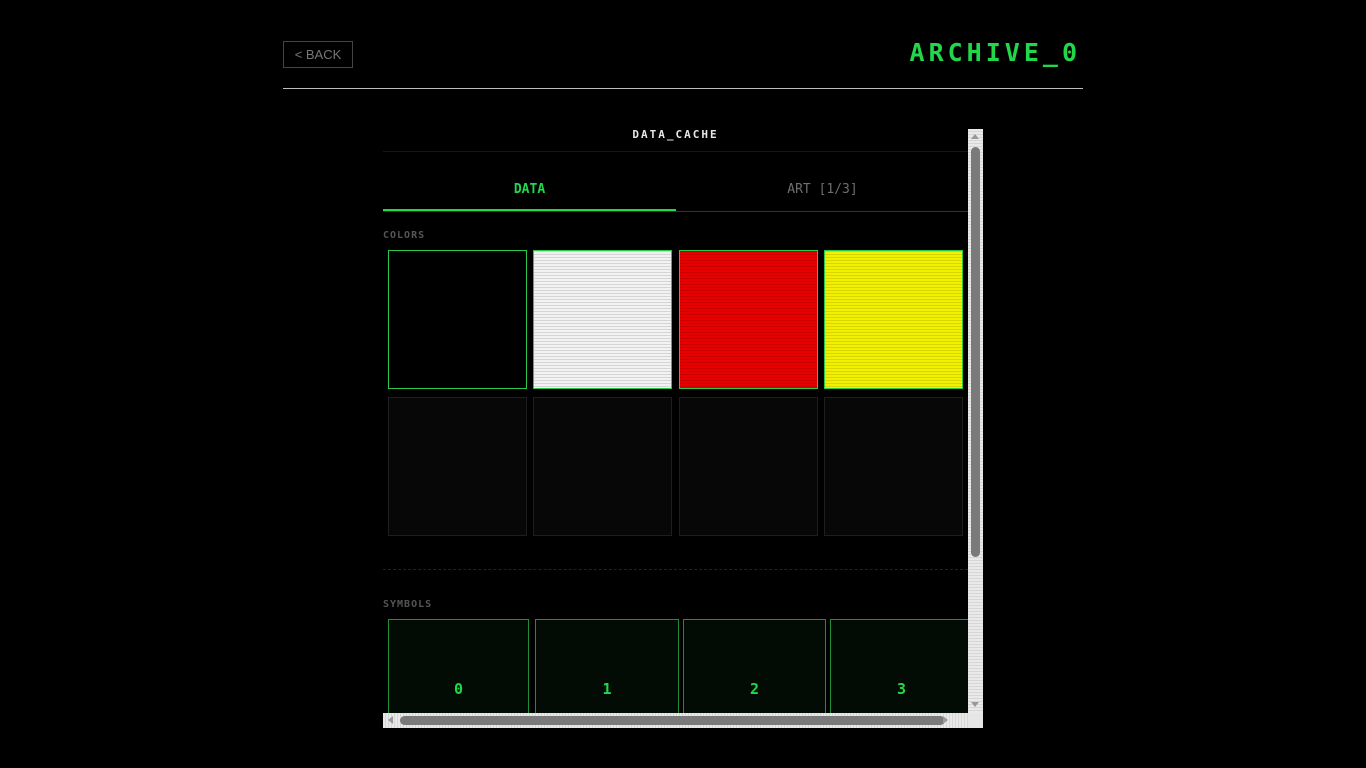  Describe the element at coordinates (607, 689) in the screenshot. I see `symbol-value: 1` at that location.